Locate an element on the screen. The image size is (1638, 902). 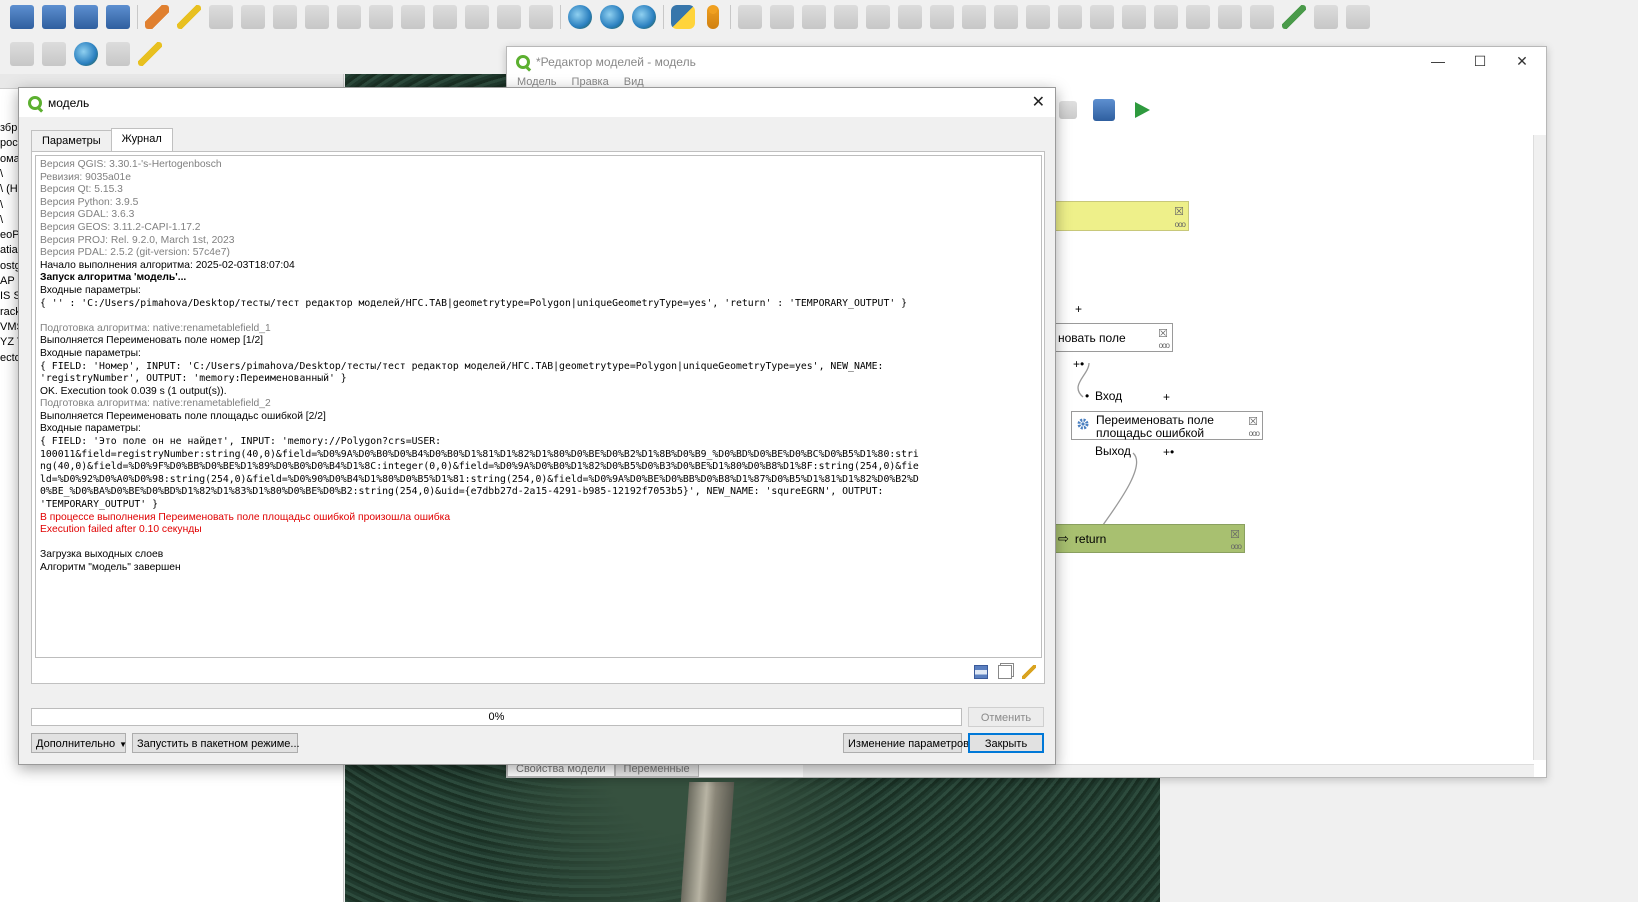
reverse-line-icon is located at coordinates (1230, 17).